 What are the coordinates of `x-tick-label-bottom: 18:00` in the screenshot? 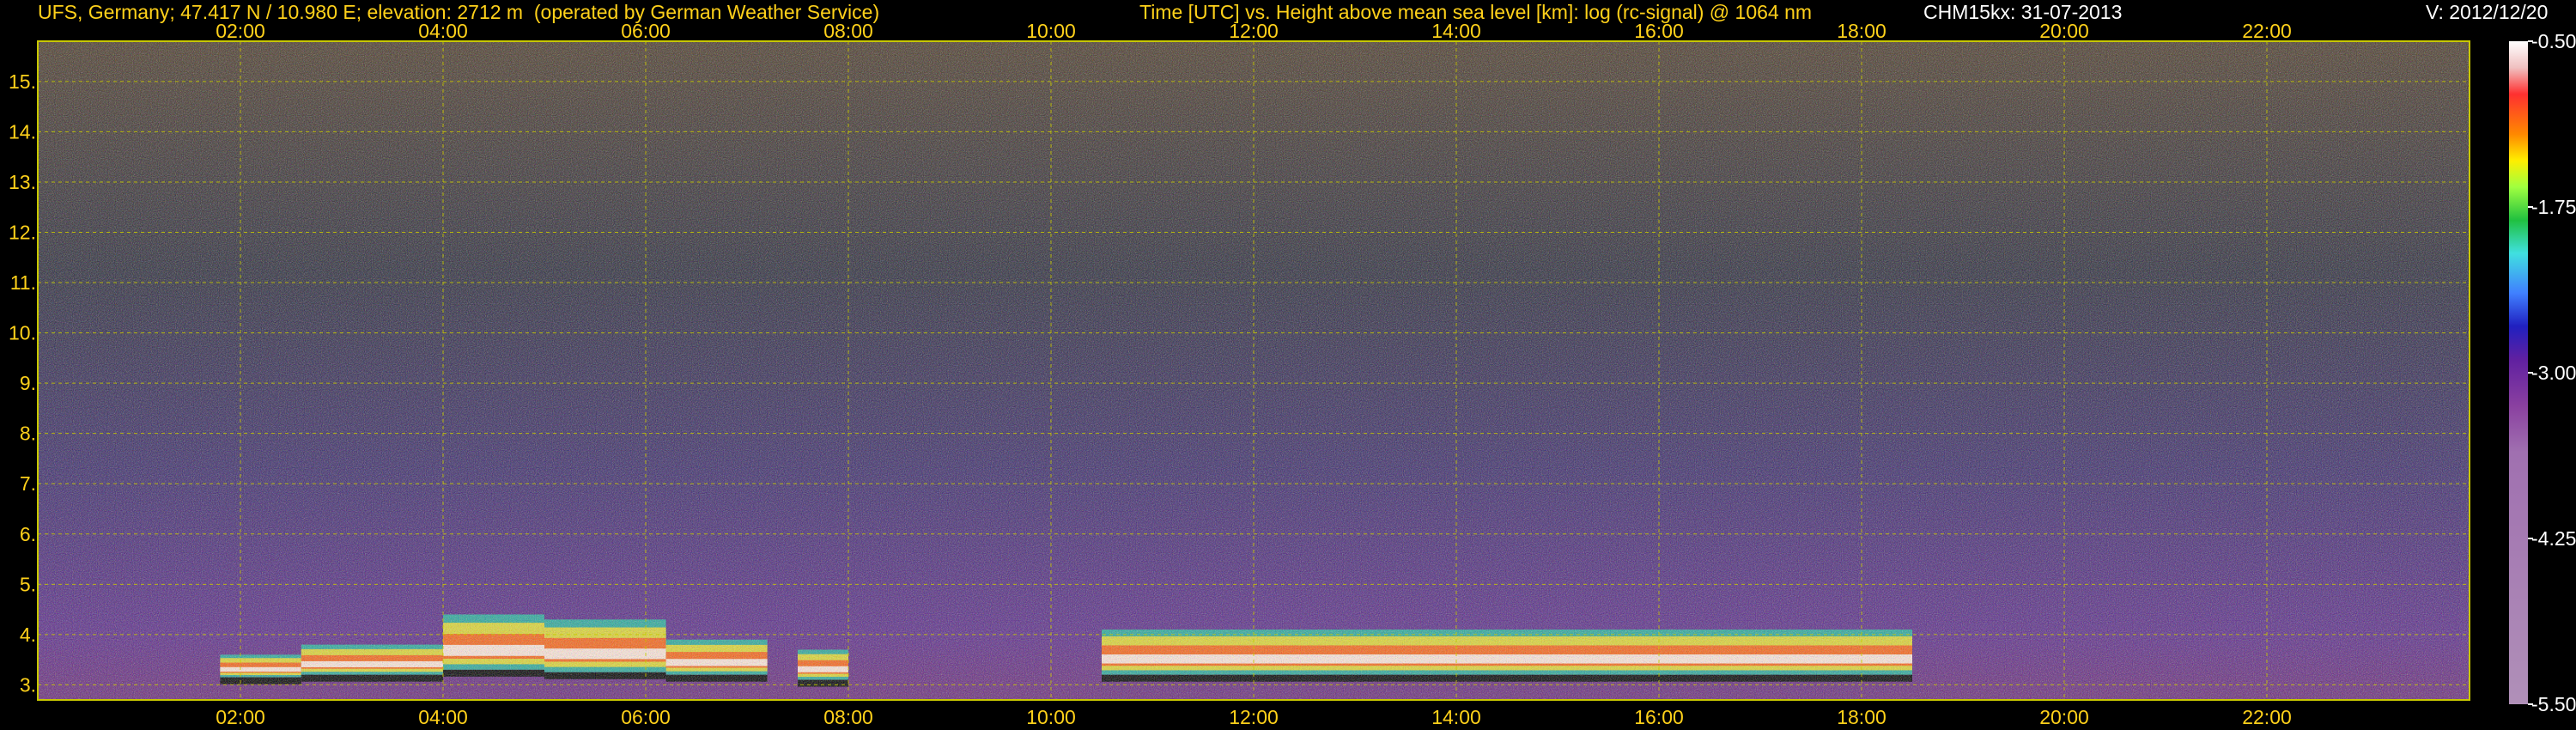 It's located at (1862, 717).